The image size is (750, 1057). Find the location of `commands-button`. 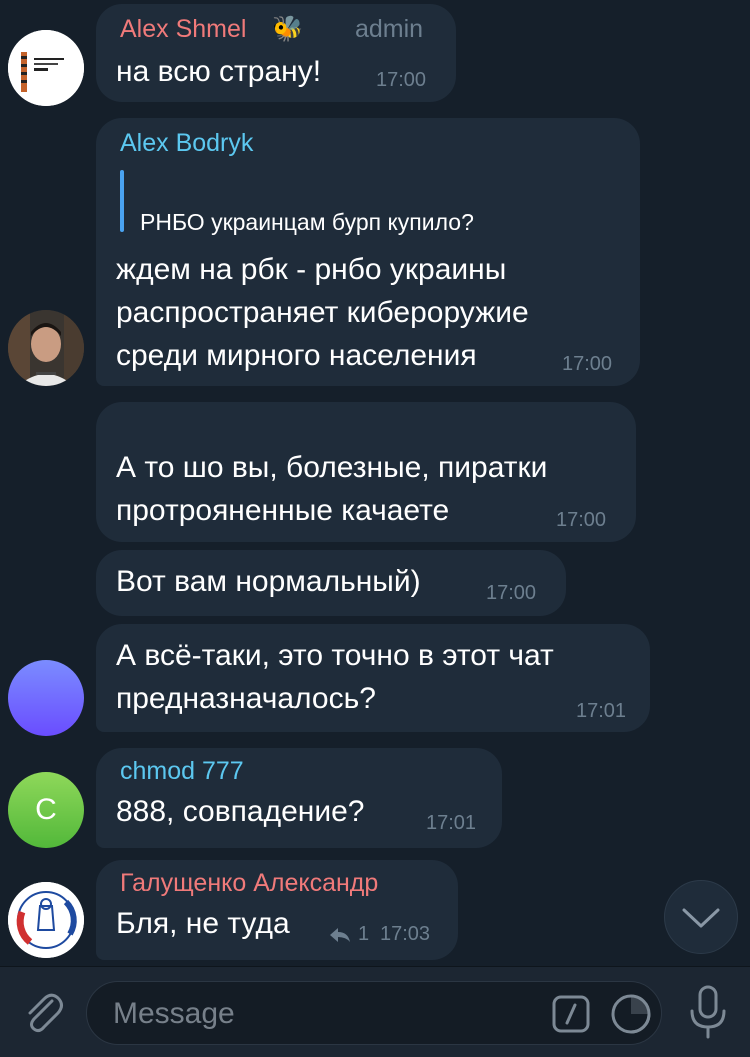

commands-button is located at coordinates (571, 1014).